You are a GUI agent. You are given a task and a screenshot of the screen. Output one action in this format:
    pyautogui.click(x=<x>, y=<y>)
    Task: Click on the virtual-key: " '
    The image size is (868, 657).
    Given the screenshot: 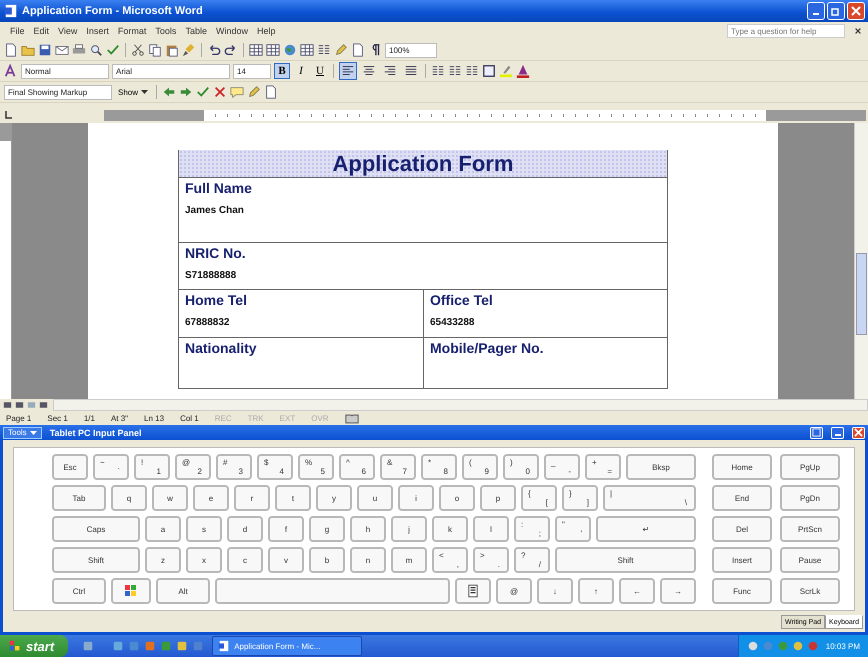 What is the action you would take?
    pyautogui.click(x=573, y=529)
    